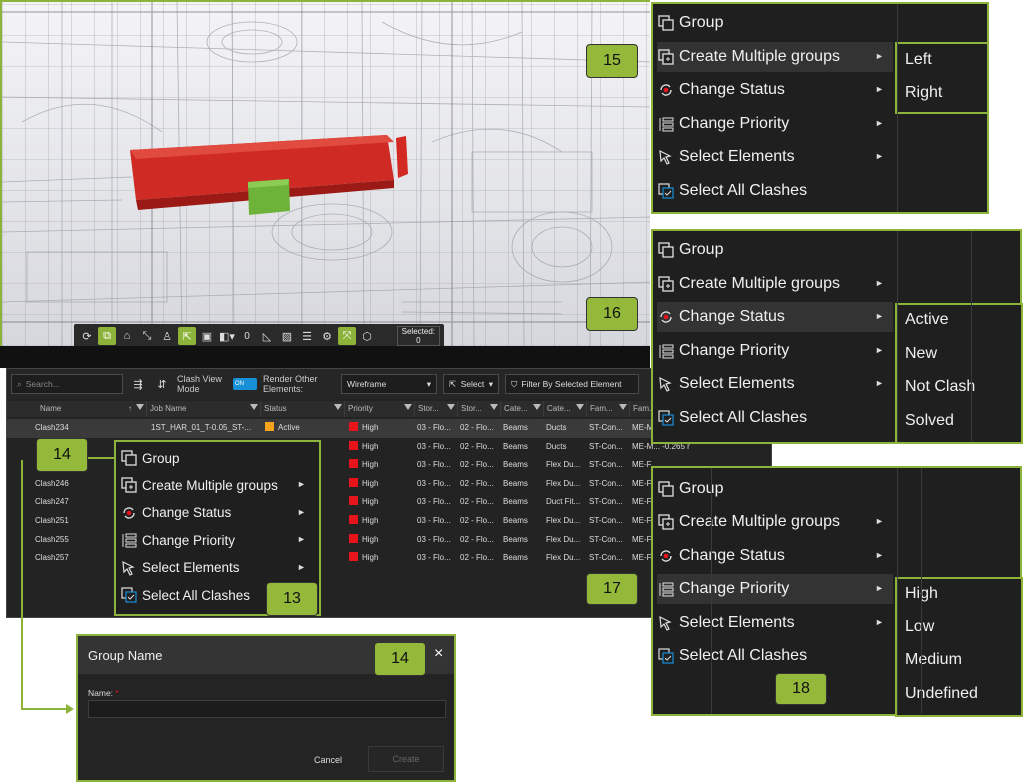 This screenshot has height=782, width=1024. Describe the element at coordinates (245, 384) in the screenshot. I see `clash-view-toggle: ON` at that location.